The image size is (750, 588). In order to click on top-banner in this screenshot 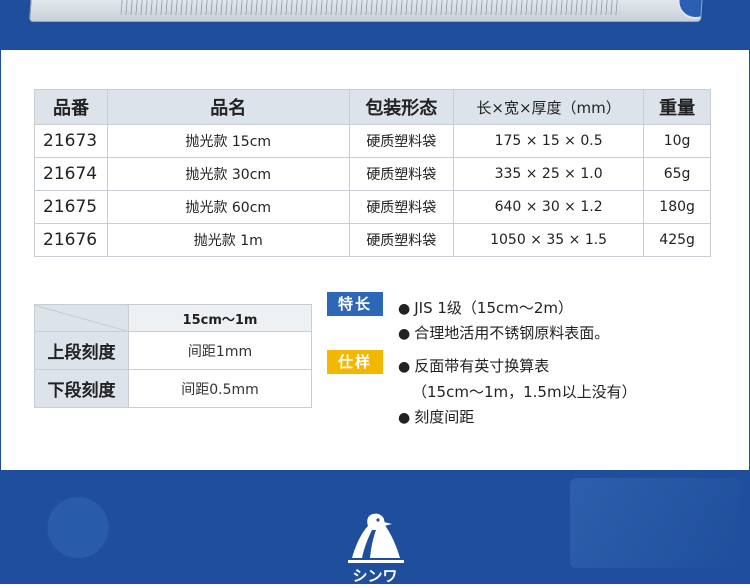, I will do `click(375, 25)`.